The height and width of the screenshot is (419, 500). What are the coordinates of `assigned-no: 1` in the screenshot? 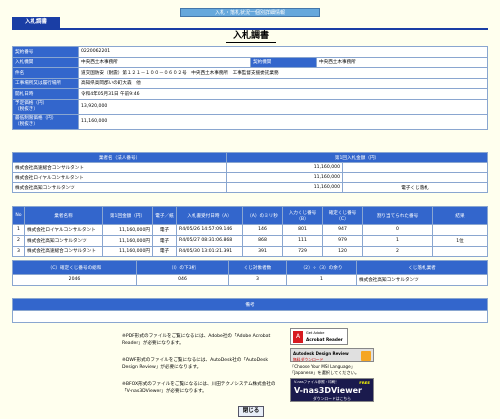 It's located at (397, 240).